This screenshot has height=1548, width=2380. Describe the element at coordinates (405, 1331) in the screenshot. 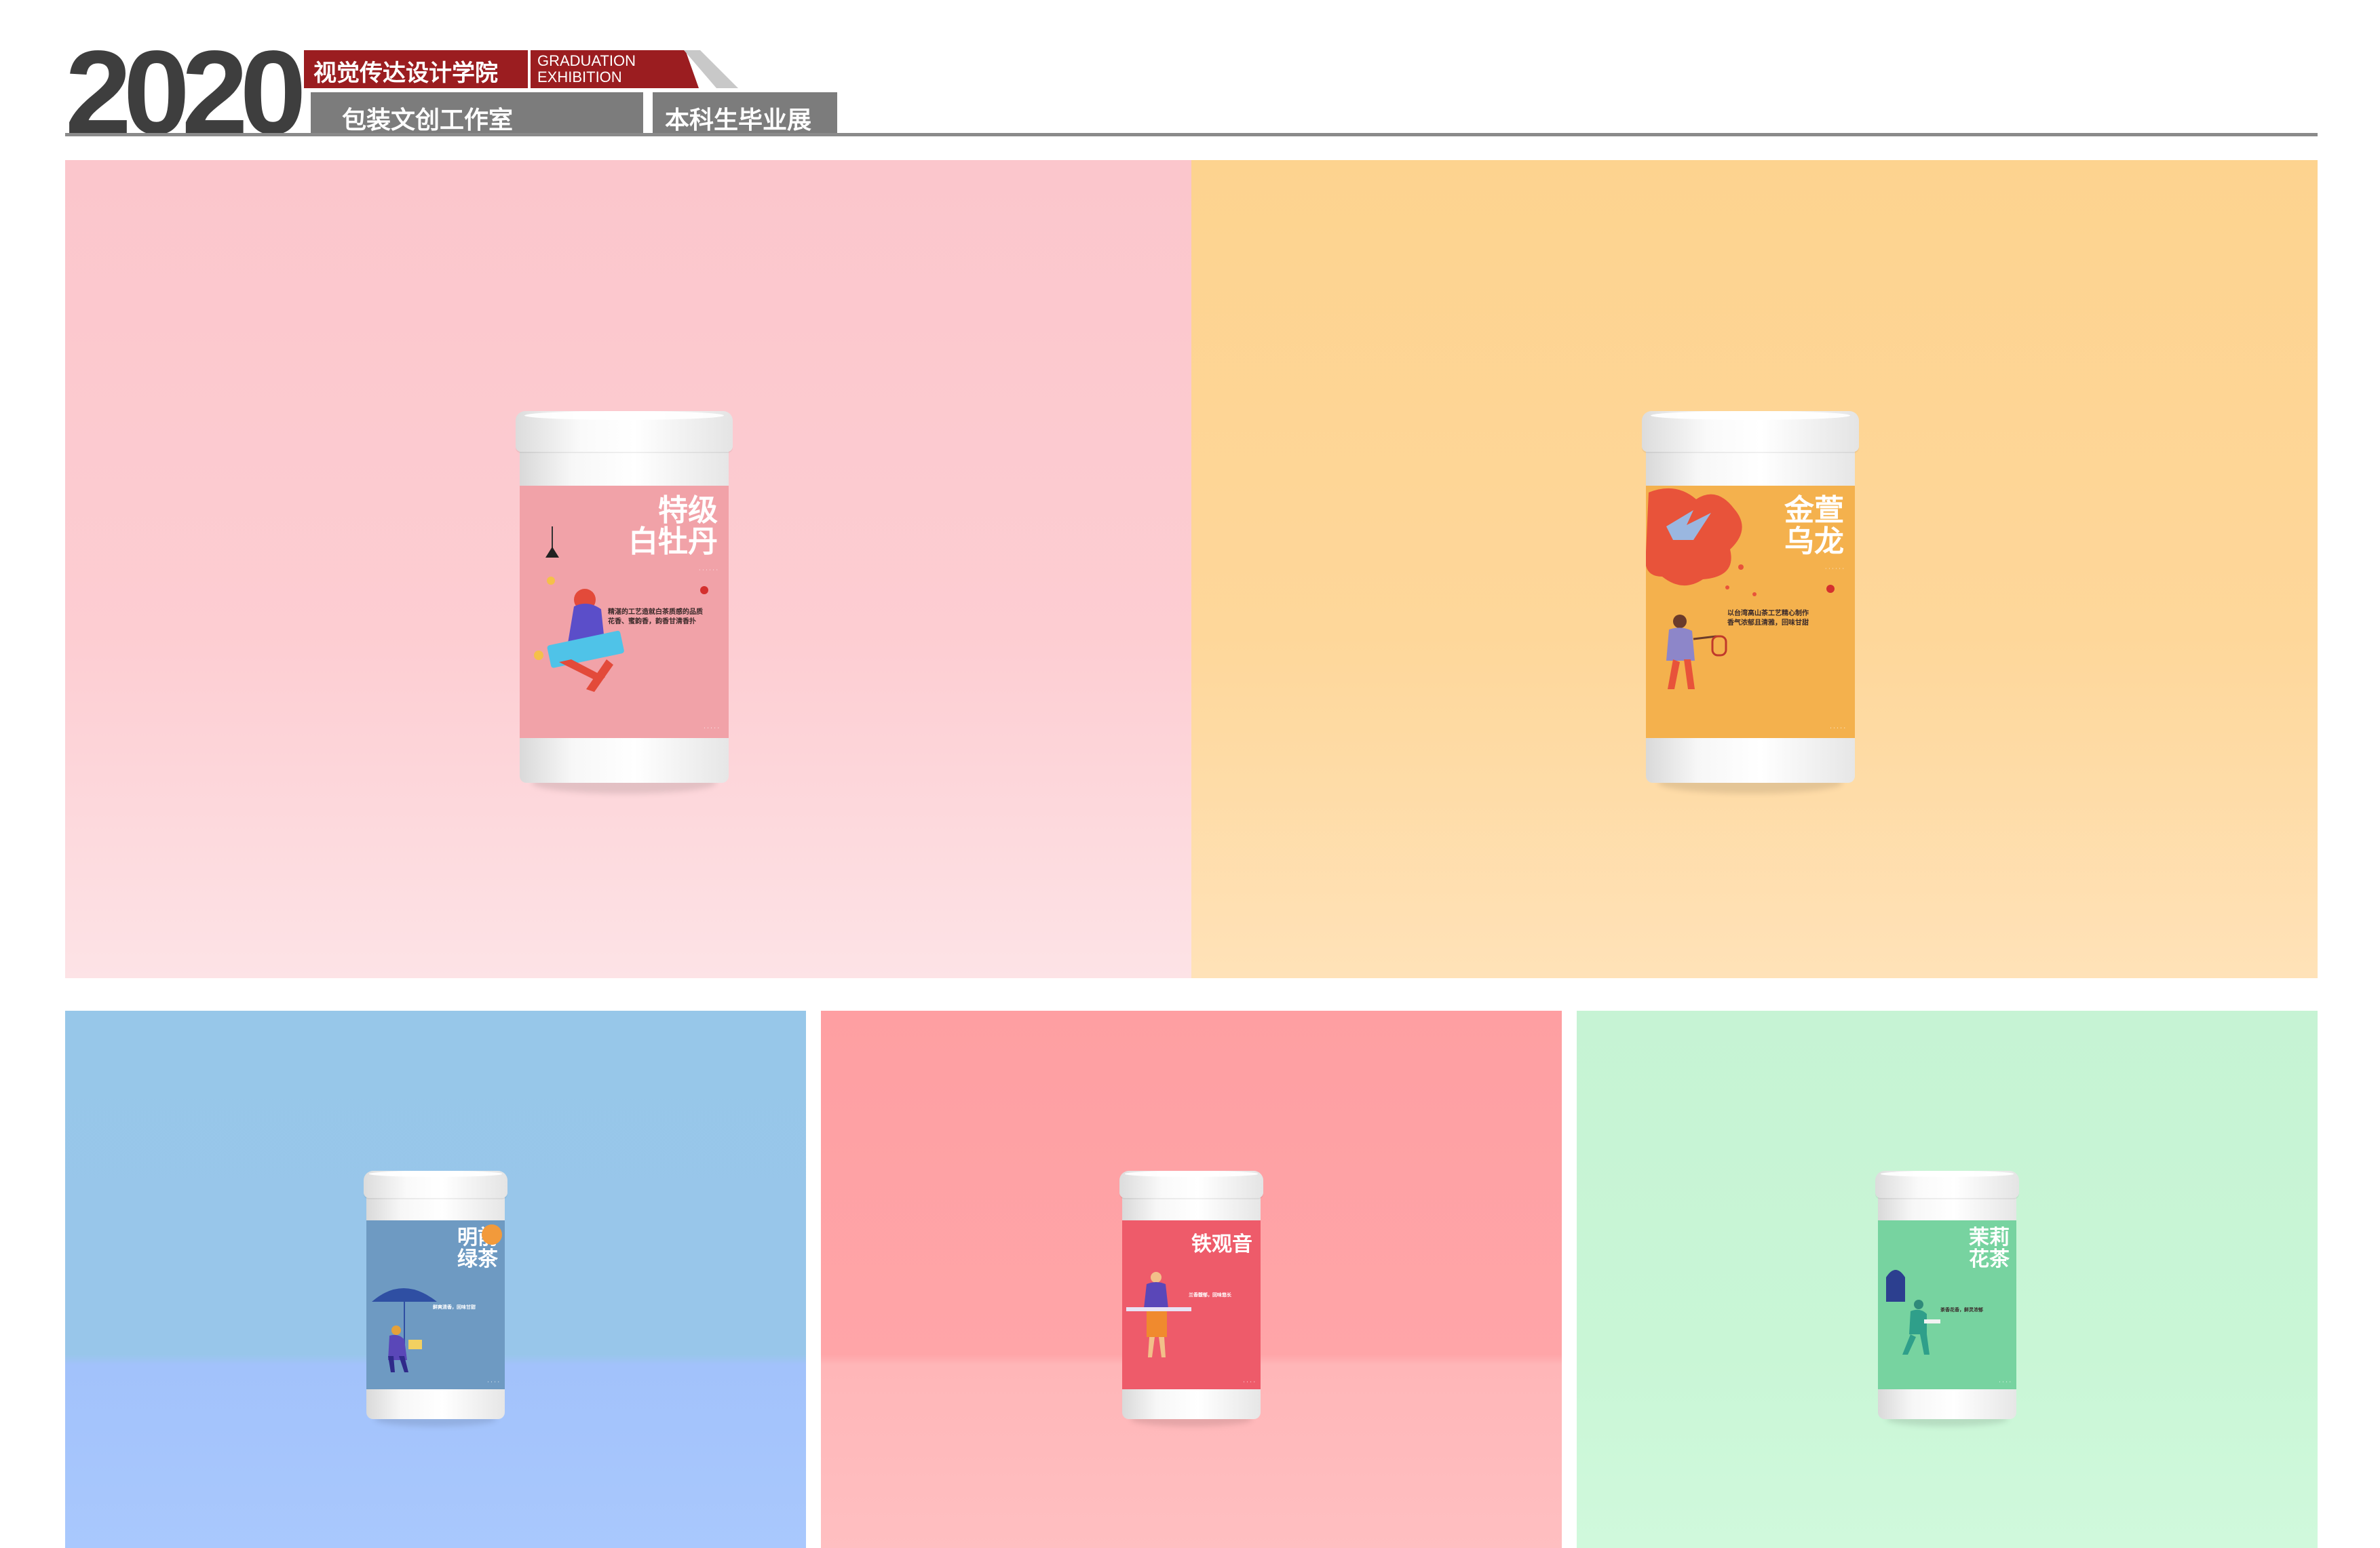

I see `umbrella-person-illustration` at that location.